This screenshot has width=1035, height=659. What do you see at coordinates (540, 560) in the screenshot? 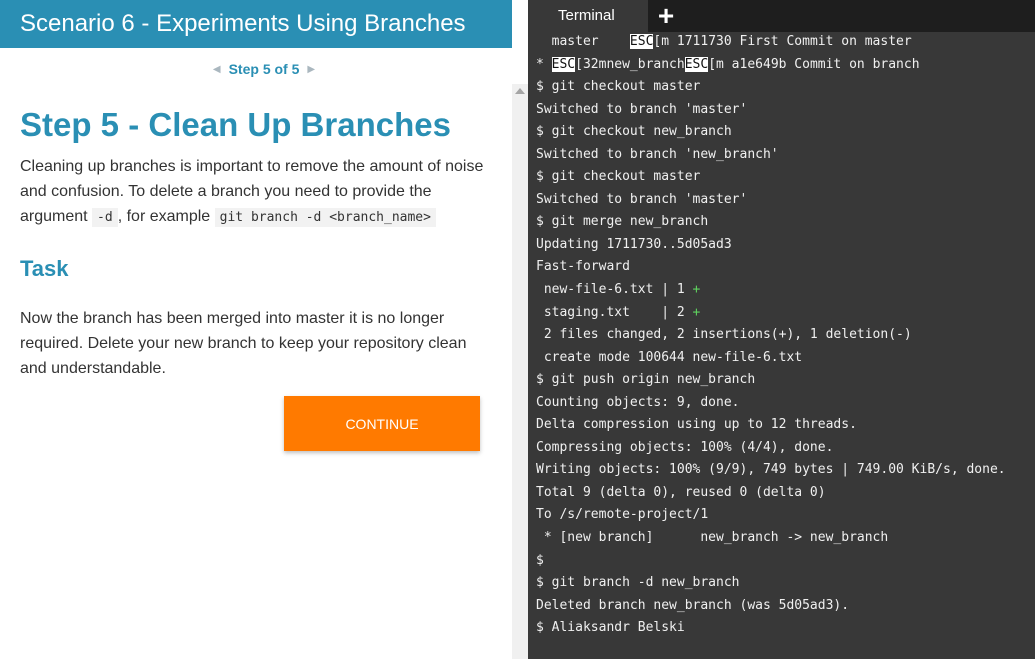
I see `terminal-text: $` at bounding box center [540, 560].